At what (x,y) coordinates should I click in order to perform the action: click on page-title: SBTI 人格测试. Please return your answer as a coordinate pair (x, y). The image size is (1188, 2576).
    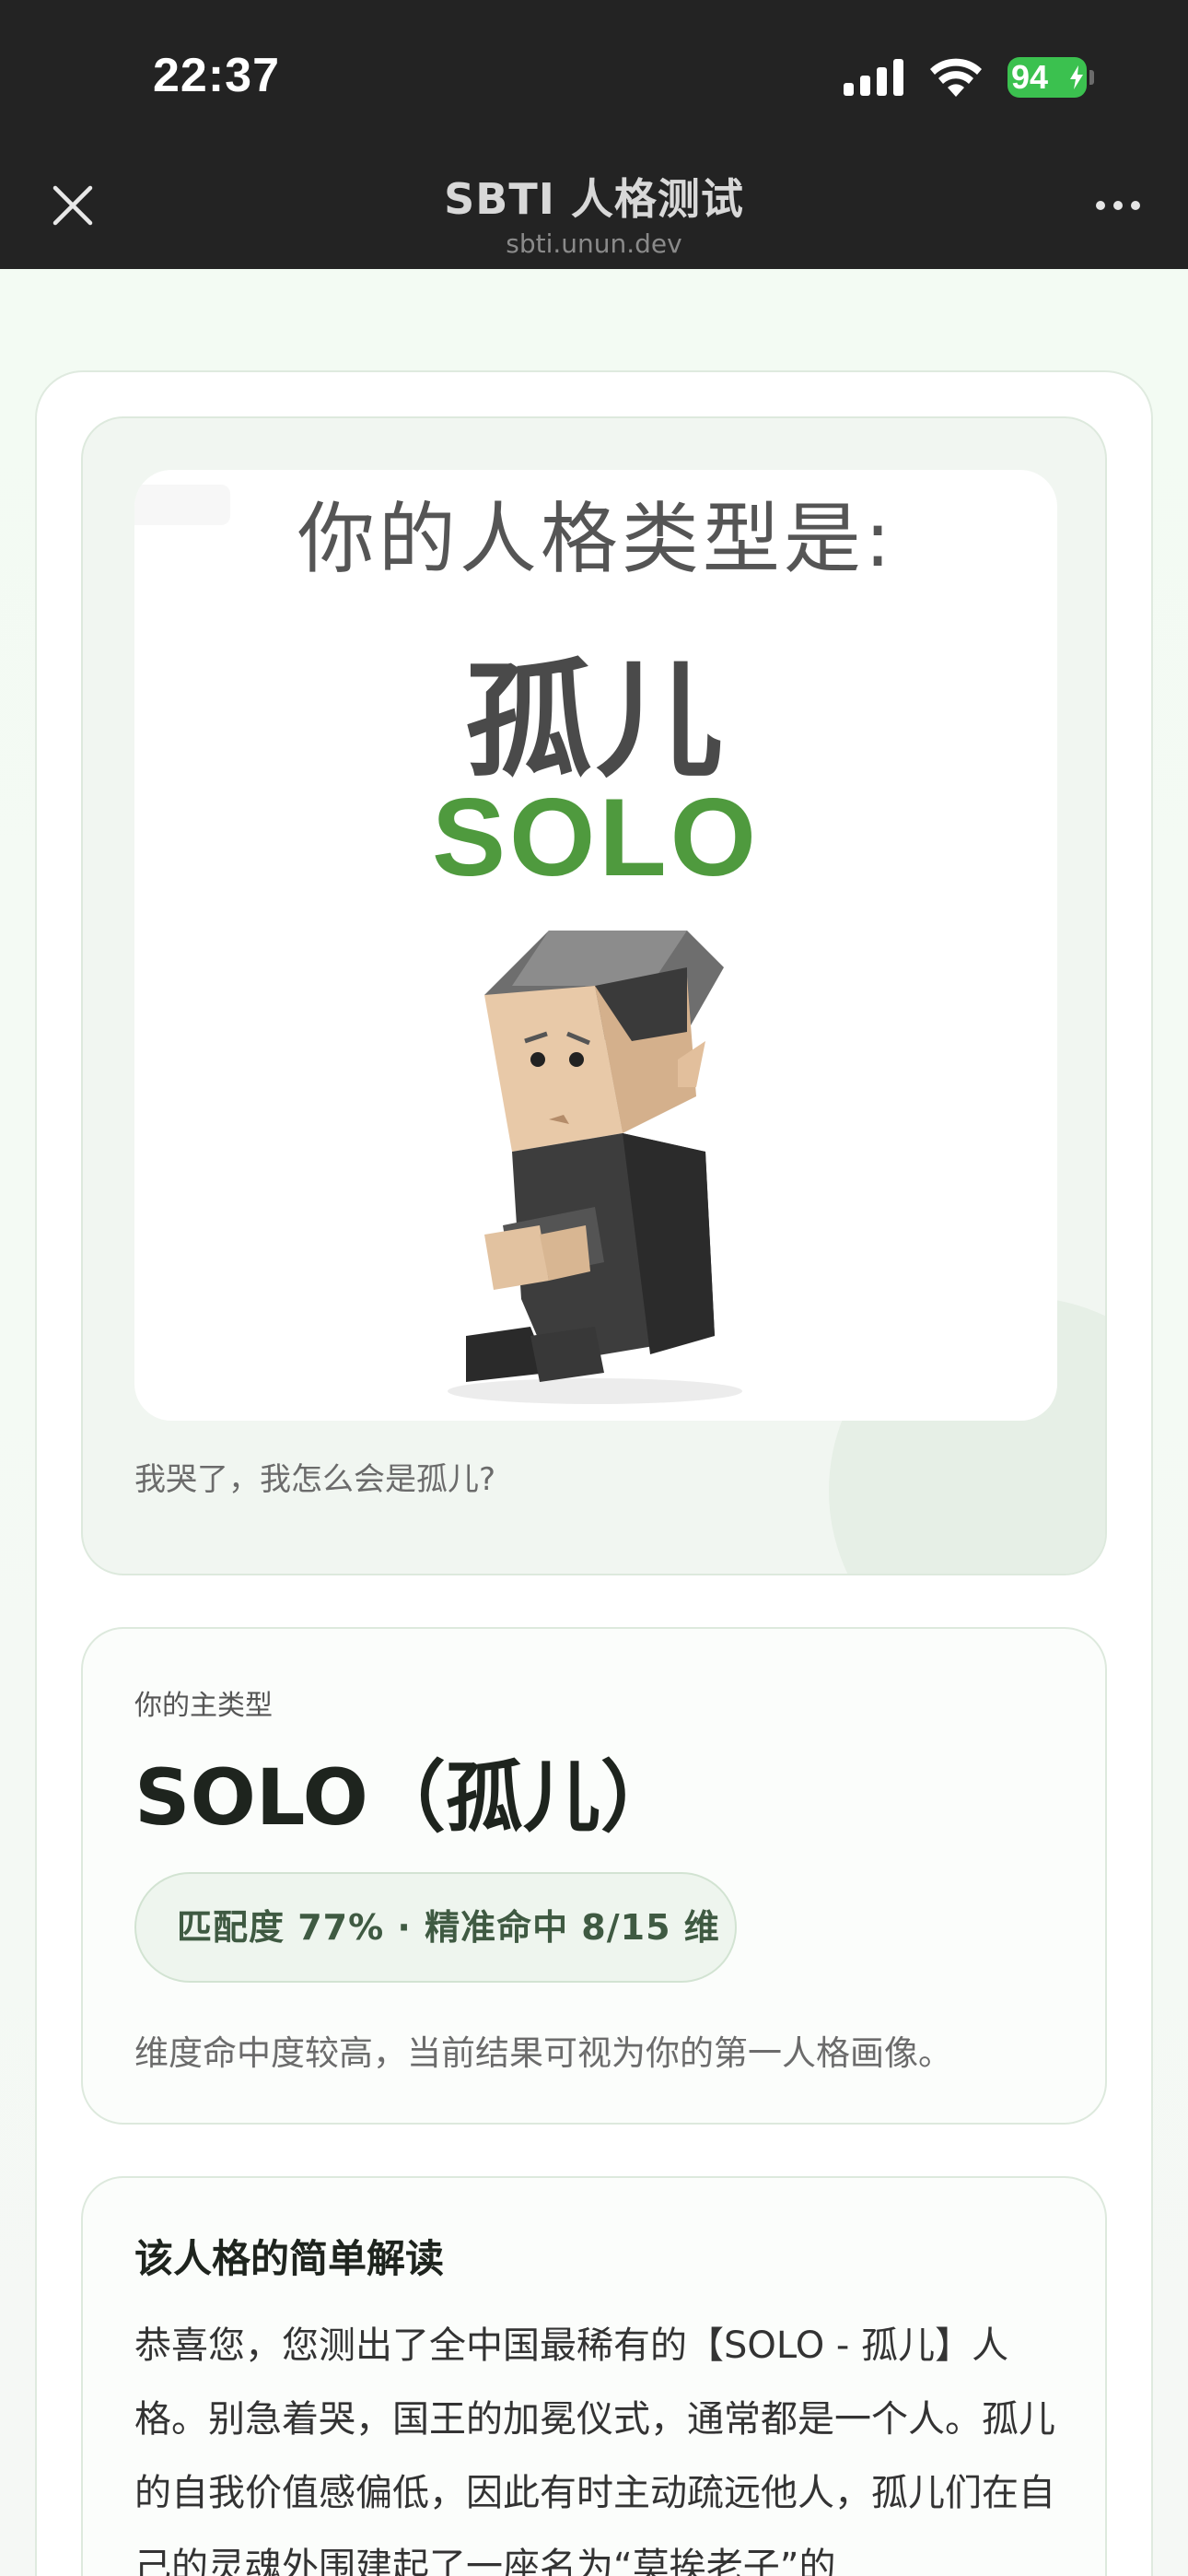
    Looking at the image, I should click on (594, 199).